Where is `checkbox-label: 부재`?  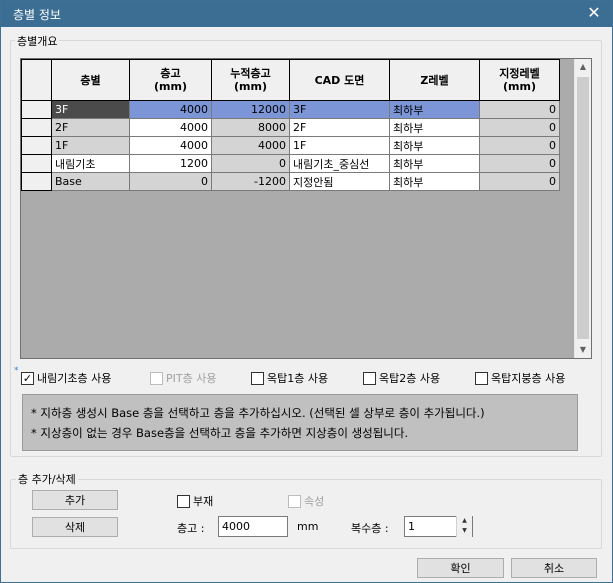
checkbox-label: 부재 is located at coordinates (203, 501).